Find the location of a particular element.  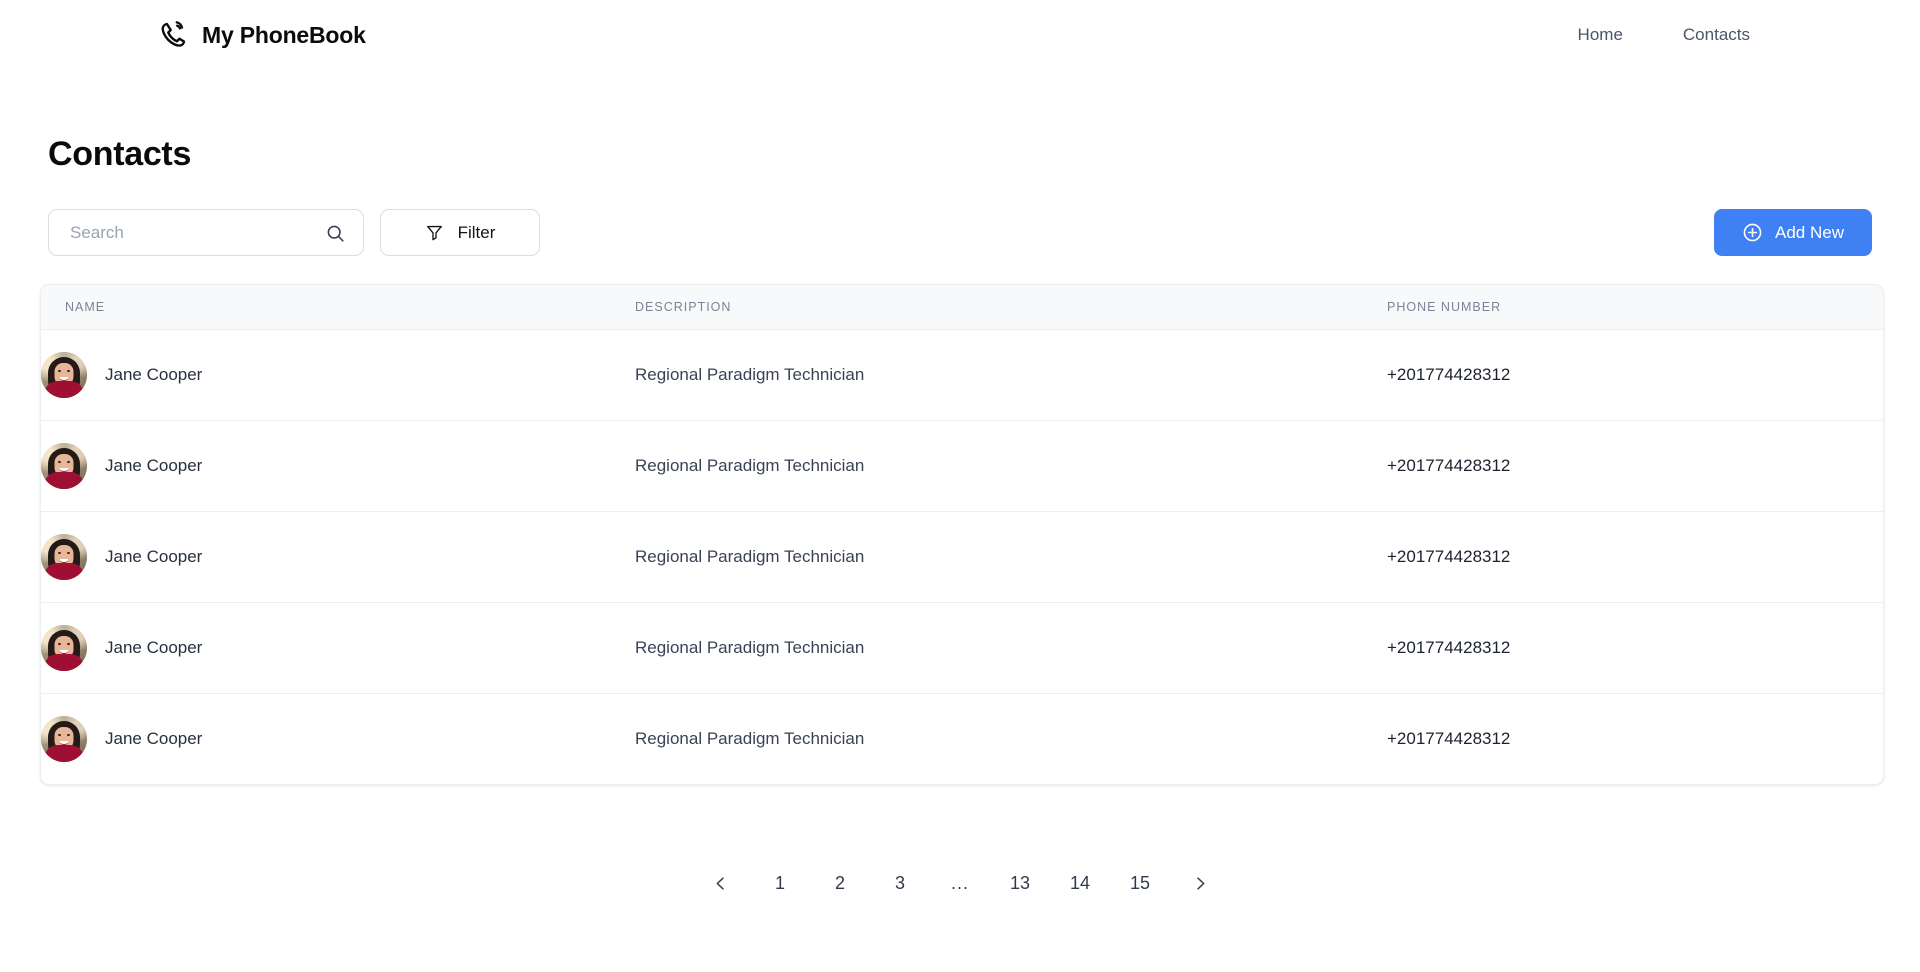

toolbar: Filter is located at coordinates (294, 232).